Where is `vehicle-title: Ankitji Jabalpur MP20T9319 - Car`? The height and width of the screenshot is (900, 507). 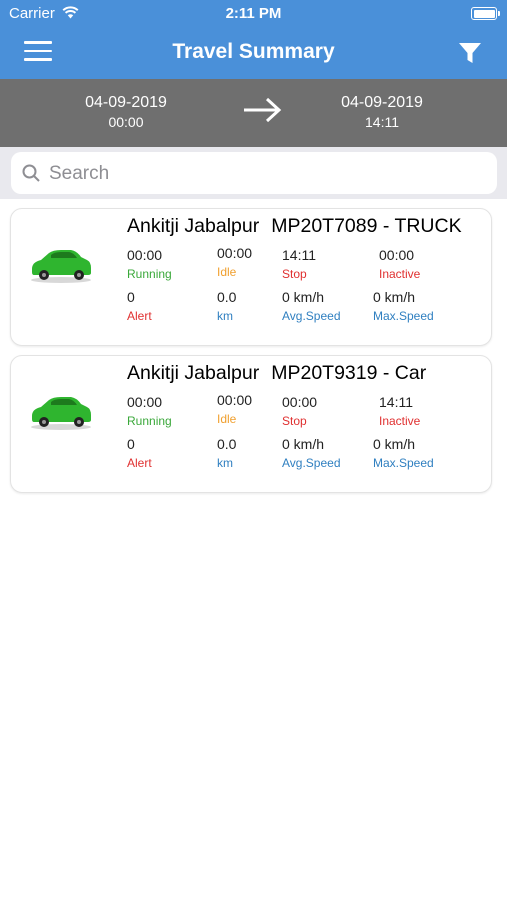 vehicle-title: Ankitji Jabalpur MP20T9319 - Car is located at coordinates (276, 373).